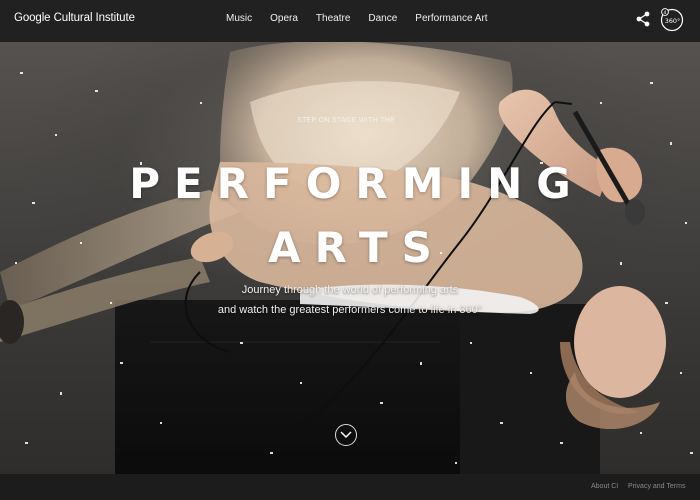 This screenshot has height=500, width=700. I want to click on scroll-down-button, so click(346, 435).